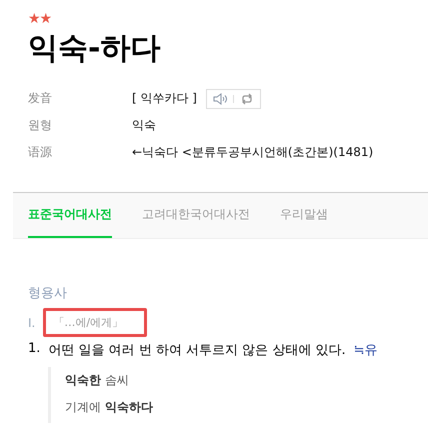  Describe the element at coordinates (40, 98) in the screenshot. I see `field-label: 发音` at that location.